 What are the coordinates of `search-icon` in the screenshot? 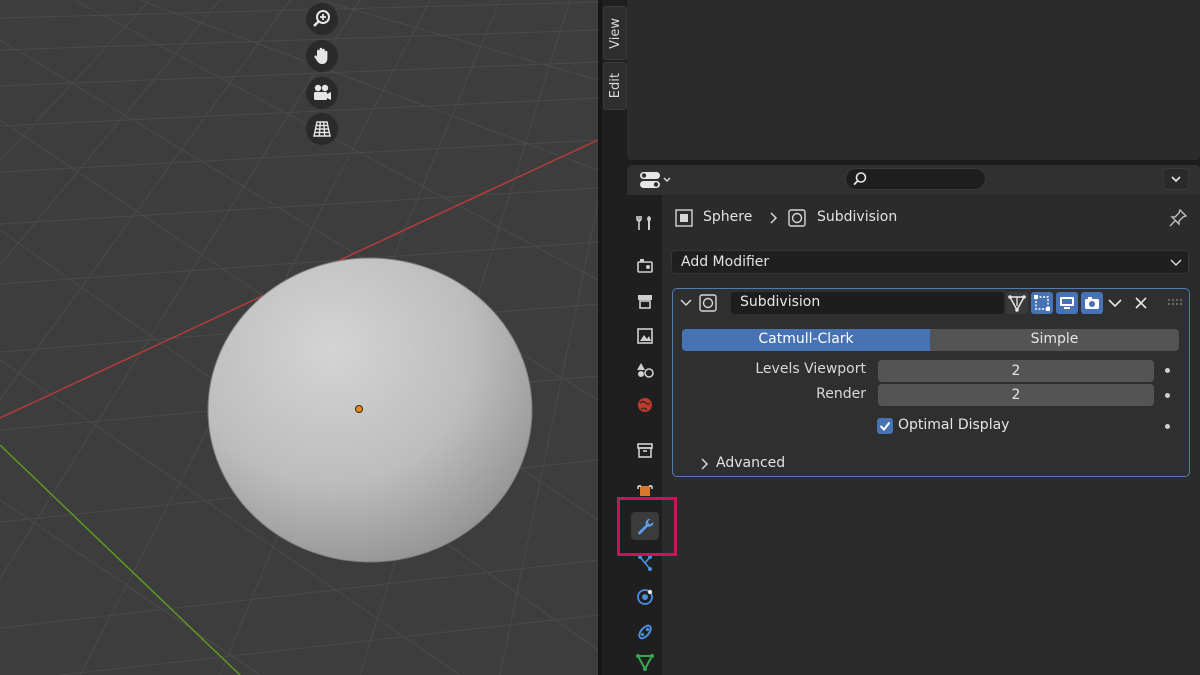 It's located at (860, 179).